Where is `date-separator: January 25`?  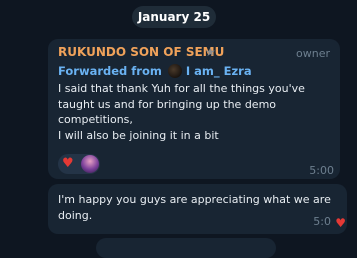 date-separator: January 25 is located at coordinates (174, 17).